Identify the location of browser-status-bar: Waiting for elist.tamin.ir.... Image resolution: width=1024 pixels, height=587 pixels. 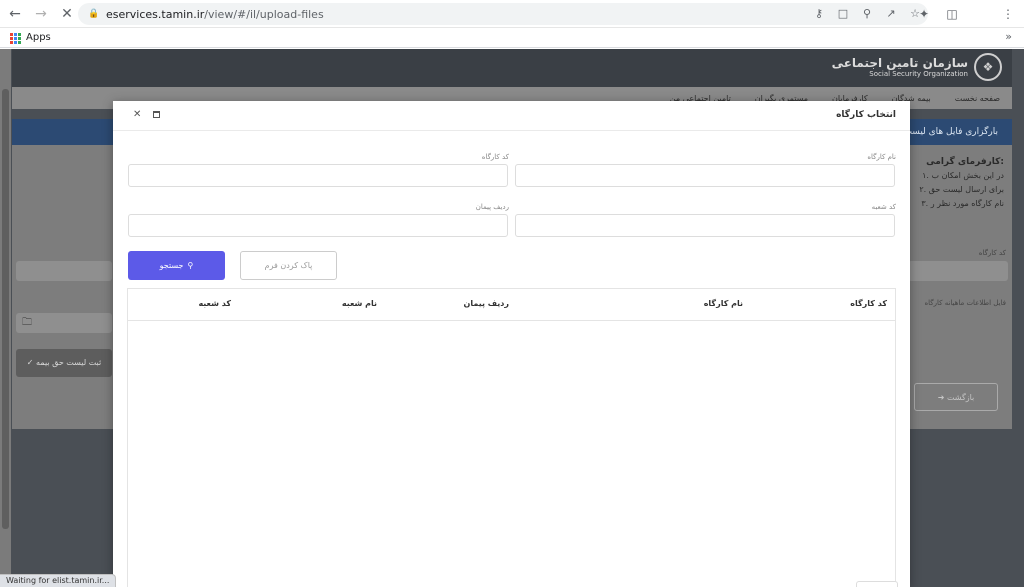
(58, 580).